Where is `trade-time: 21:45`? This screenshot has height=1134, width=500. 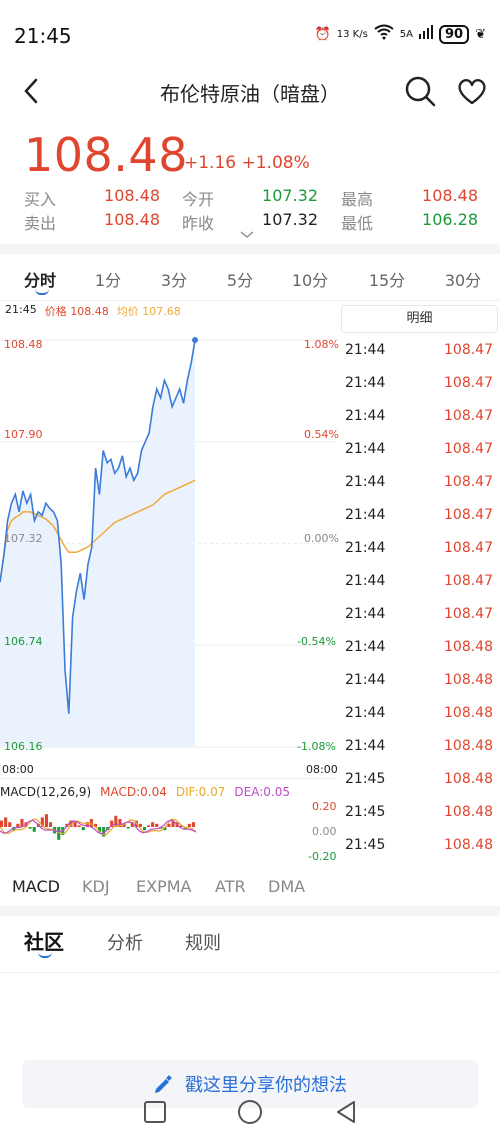 trade-time: 21:45 is located at coordinates (365, 812).